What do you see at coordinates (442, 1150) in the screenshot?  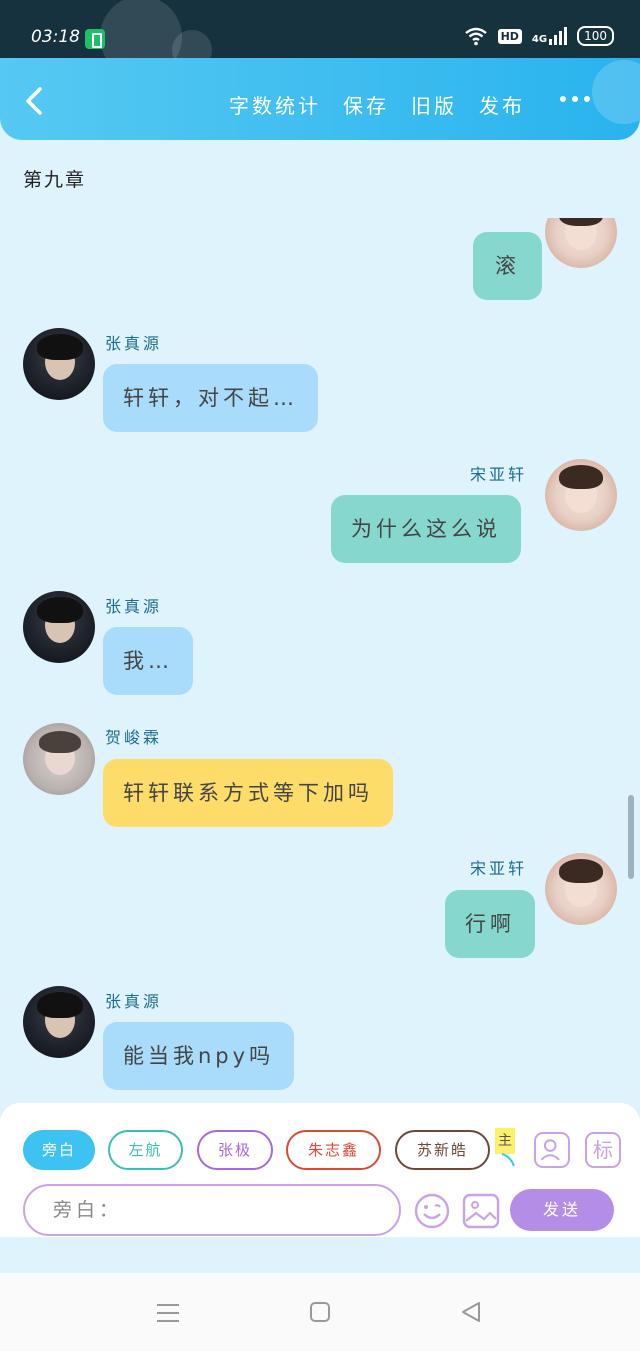 I see `character-chip-suxinhao: 苏新皓` at bounding box center [442, 1150].